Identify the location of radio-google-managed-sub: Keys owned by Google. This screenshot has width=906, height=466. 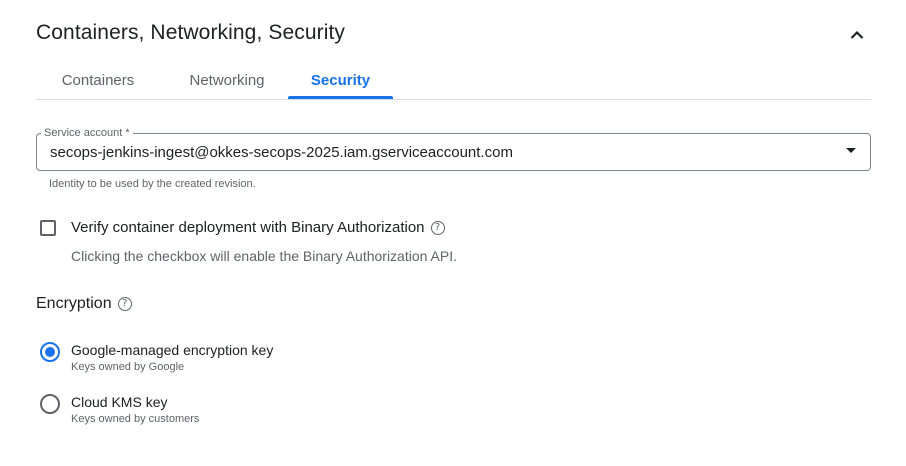
(128, 367).